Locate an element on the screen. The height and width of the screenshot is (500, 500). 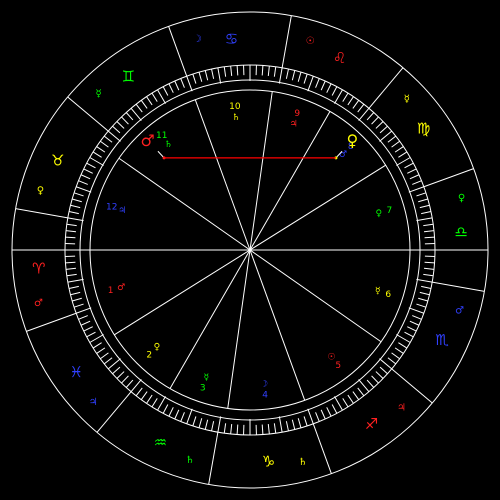
sign-ruler-glyph-leo: ☉ is located at coordinates (310, 41).